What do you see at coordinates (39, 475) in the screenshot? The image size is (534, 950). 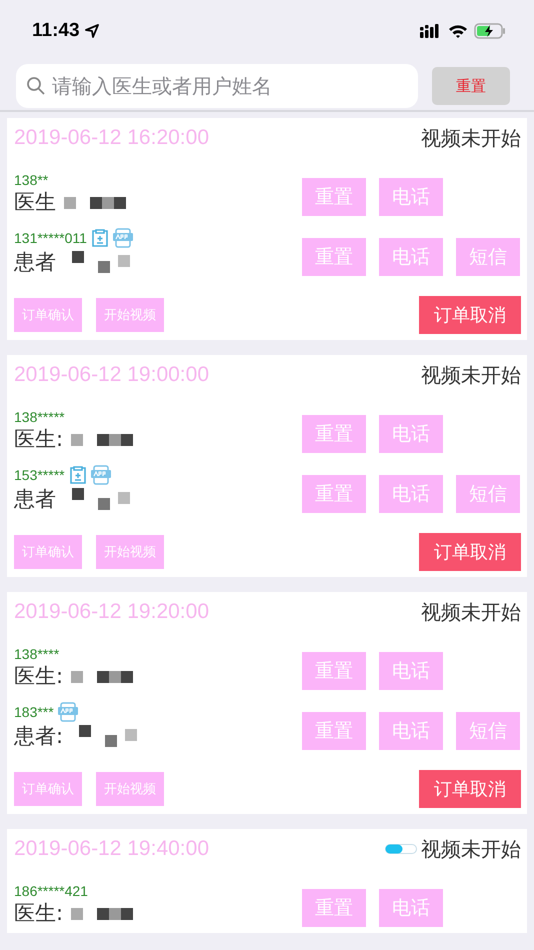 I see `patient-phone: 153*****` at bounding box center [39, 475].